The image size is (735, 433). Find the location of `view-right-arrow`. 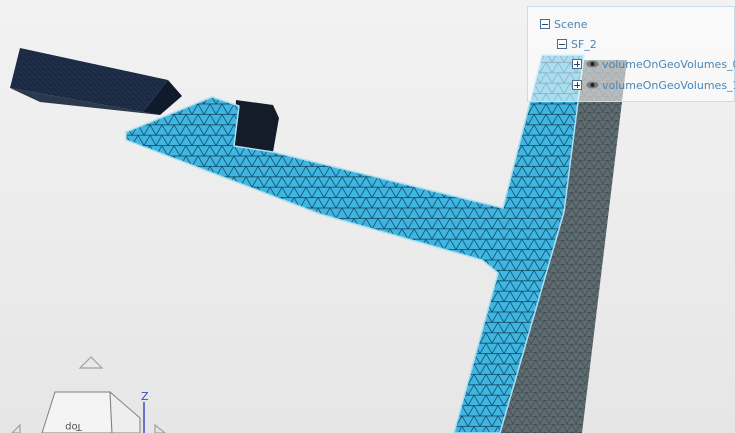

view-right-arrow is located at coordinates (160, 428).